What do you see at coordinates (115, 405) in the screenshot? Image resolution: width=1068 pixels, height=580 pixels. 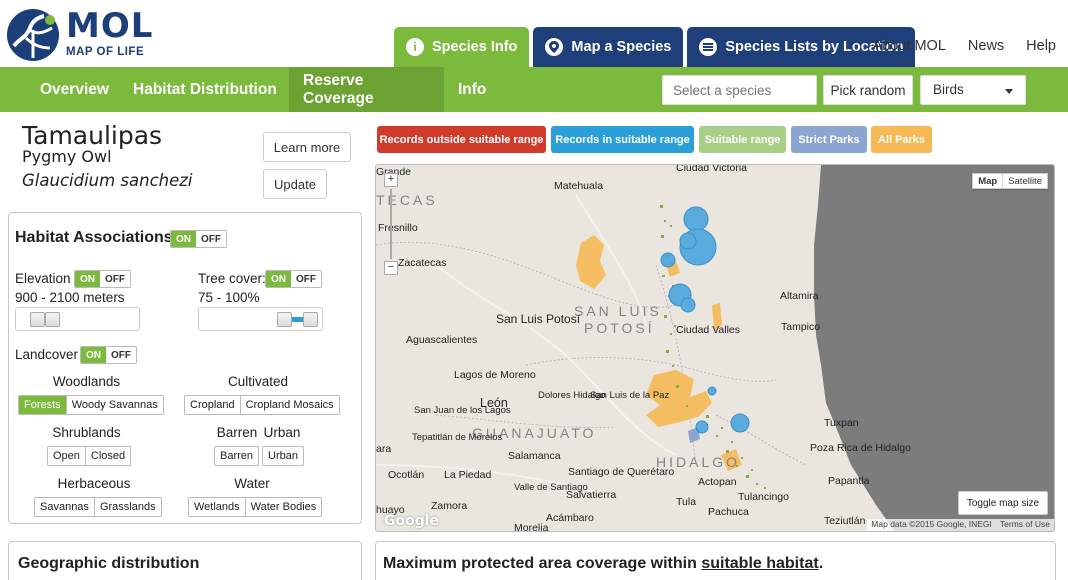 I see `option-woody-savannas: Woody Savannas` at bounding box center [115, 405].